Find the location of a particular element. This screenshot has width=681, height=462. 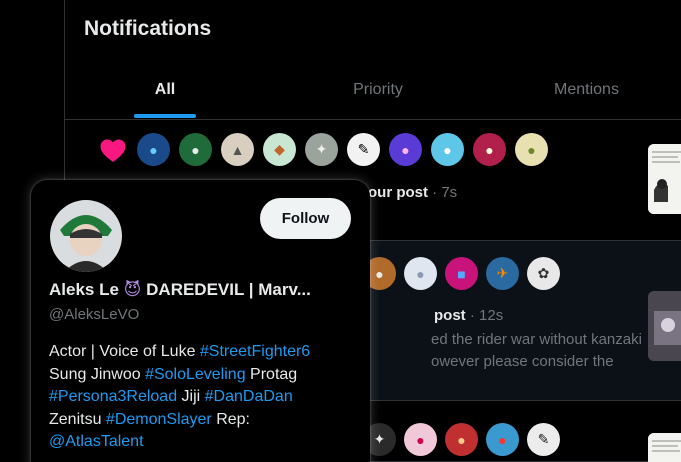

avatar is located at coordinates (86, 236).